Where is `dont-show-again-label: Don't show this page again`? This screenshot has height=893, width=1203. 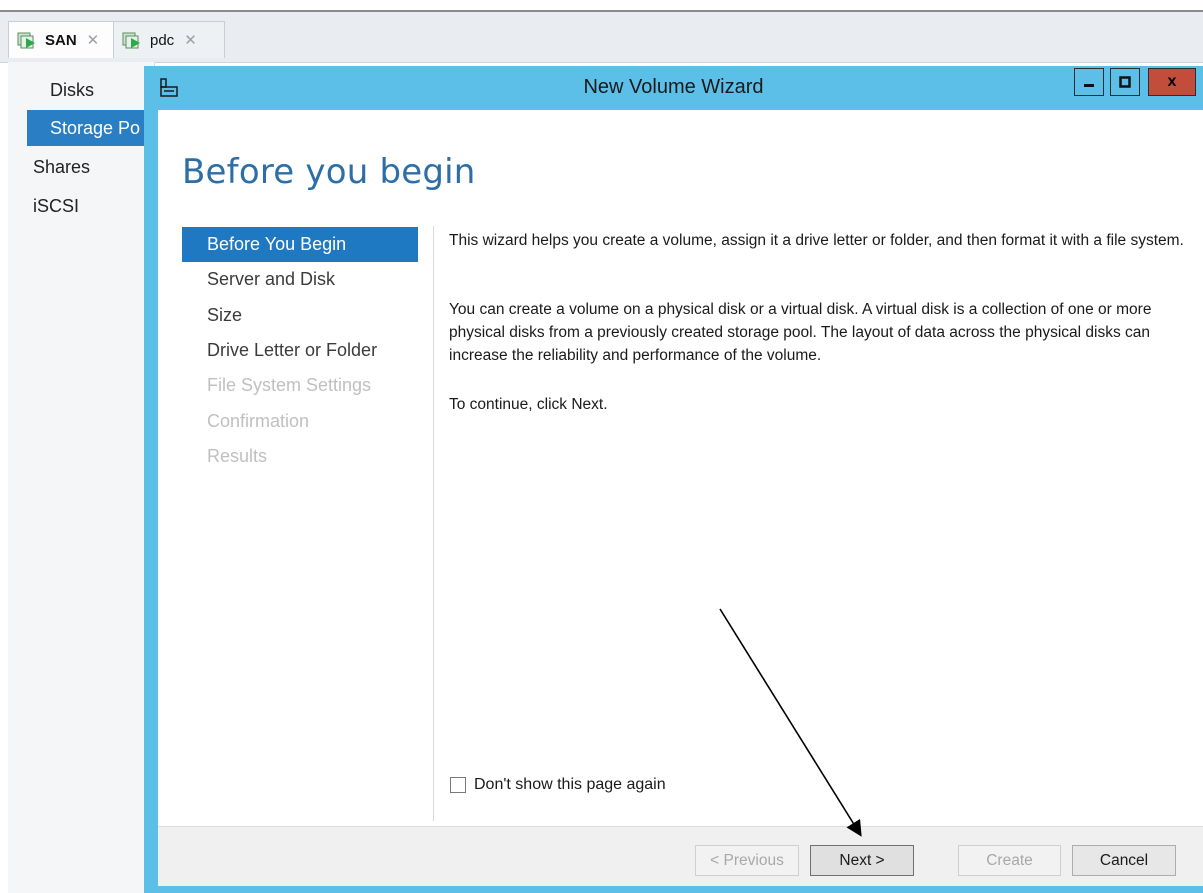 dont-show-again-label: Don't show this page again is located at coordinates (570, 785).